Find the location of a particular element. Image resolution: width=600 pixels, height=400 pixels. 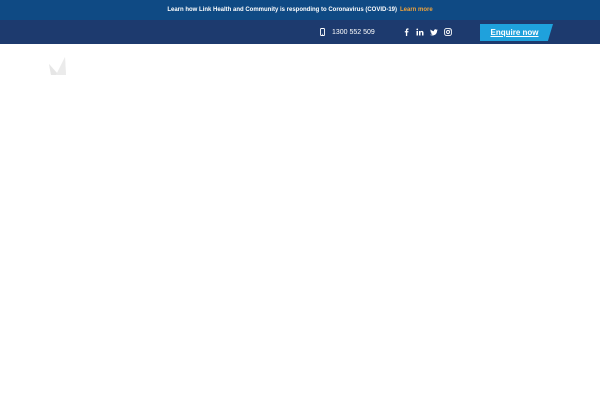

logo-icon is located at coordinates (57, 66).